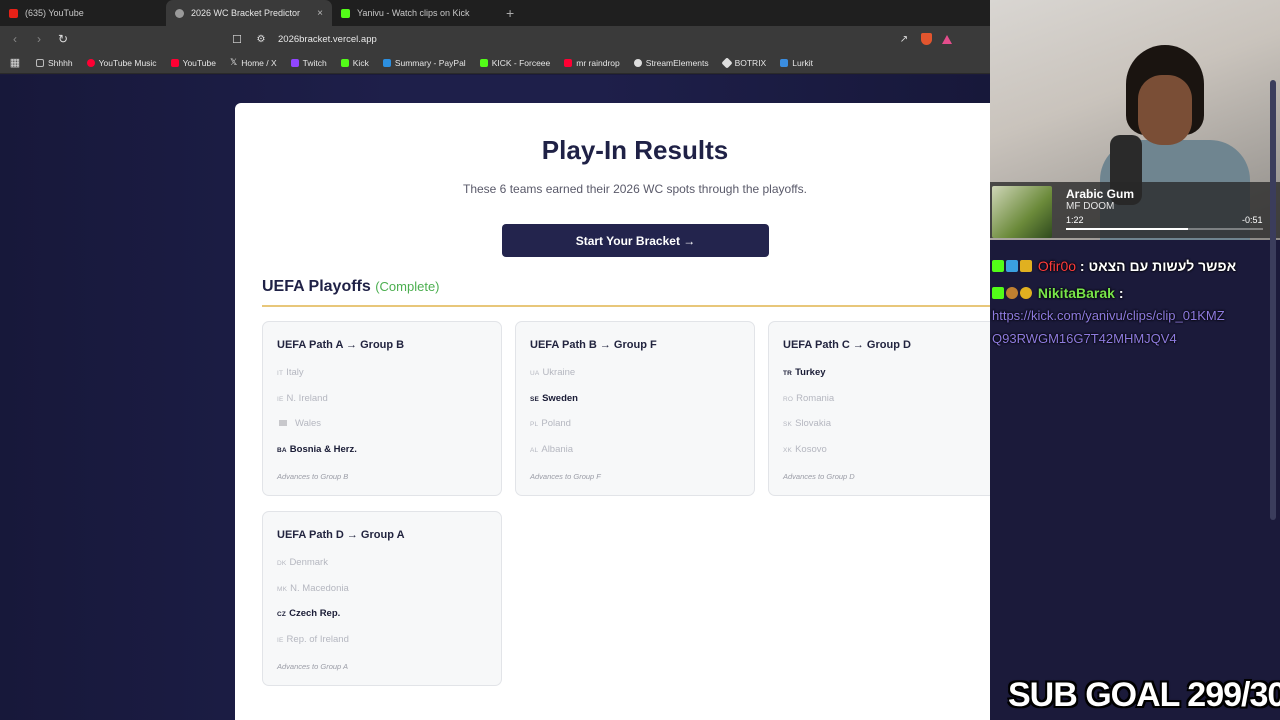 Image resolution: width=1280 pixels, height=720 pixels. Describe the element at coordinates (282, 589) in the screenshot. I see `flag-code: MK` at that location.